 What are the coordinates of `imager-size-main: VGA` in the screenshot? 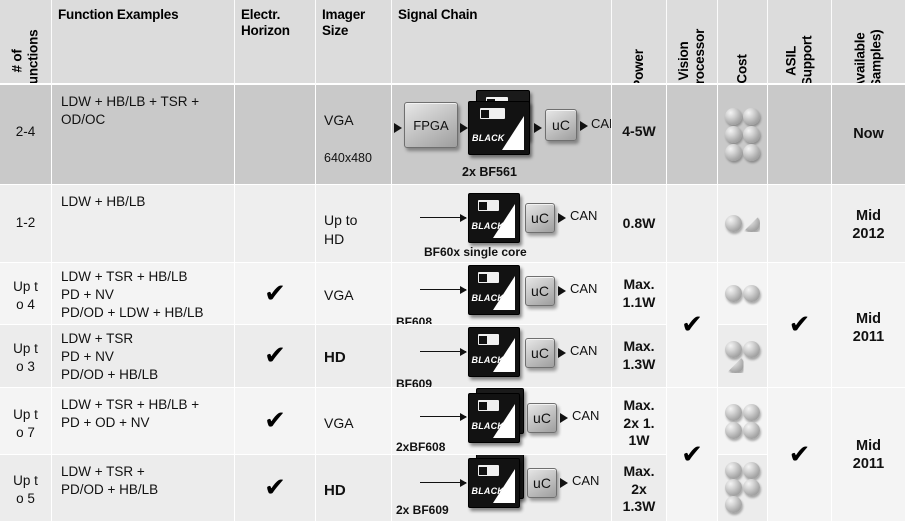 It's located at (339, 423).